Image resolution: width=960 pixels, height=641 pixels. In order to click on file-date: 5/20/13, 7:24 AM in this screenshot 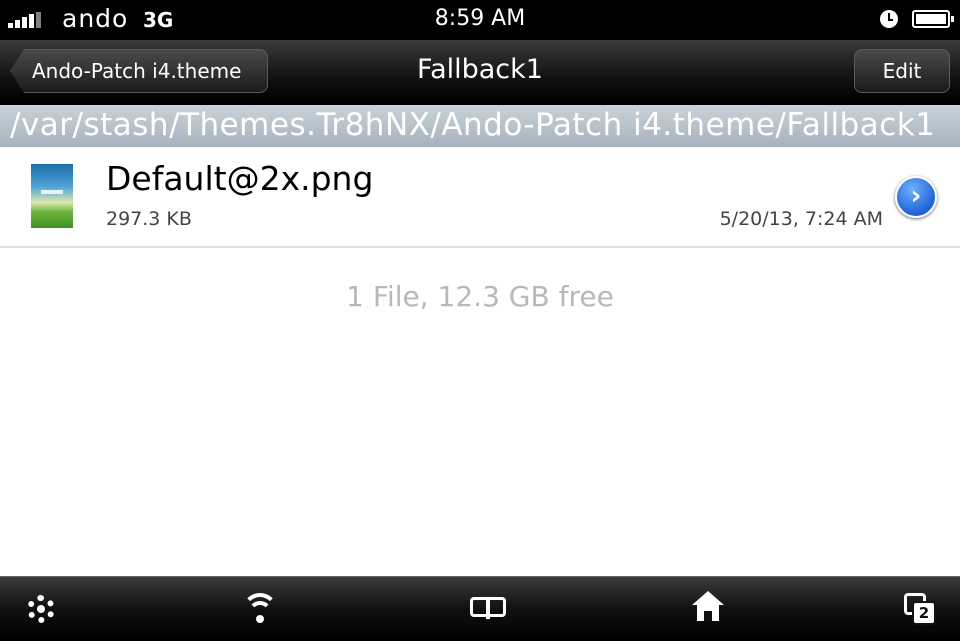, I will do `click(801, 219)`.